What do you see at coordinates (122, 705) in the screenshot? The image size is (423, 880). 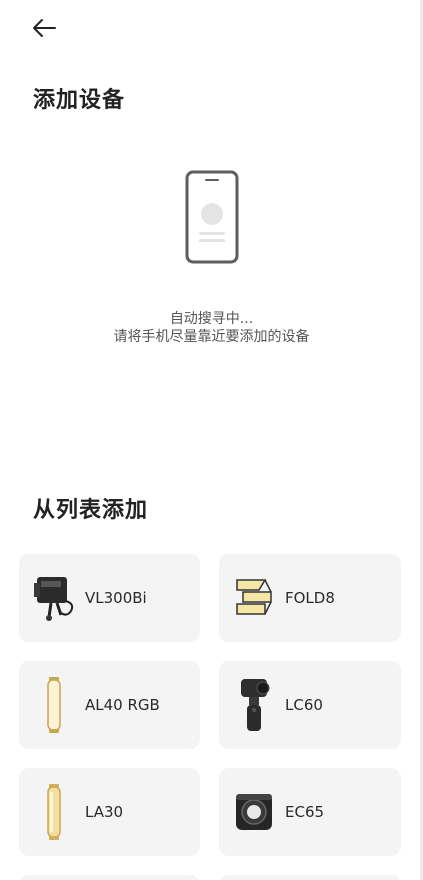 I see `device-name: AL40 RGB` at bounding box center [122, 705].